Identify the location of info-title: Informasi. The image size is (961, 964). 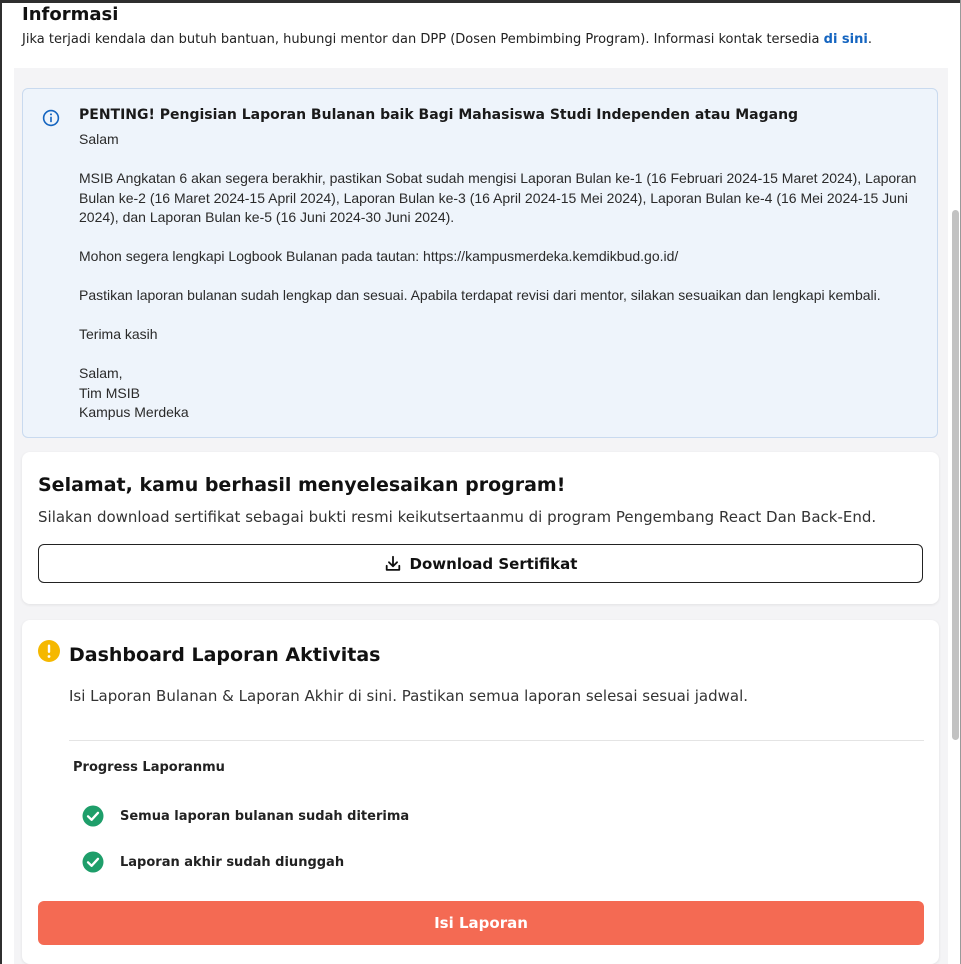
(70, 14).